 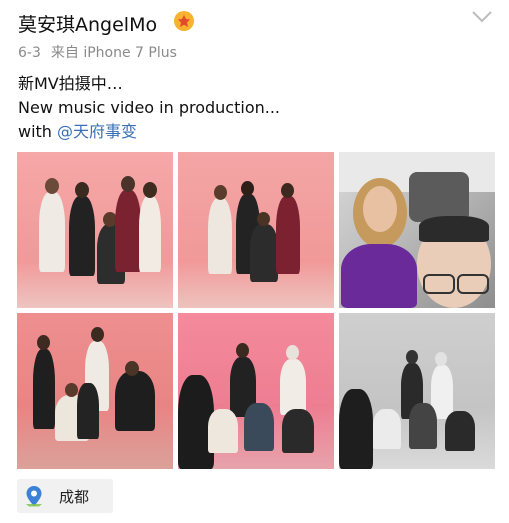 What do you see at coordinates (253, 132) in the screenshot?
I see `post-line-with: with @天府事变` at bounding box center [253, 132].